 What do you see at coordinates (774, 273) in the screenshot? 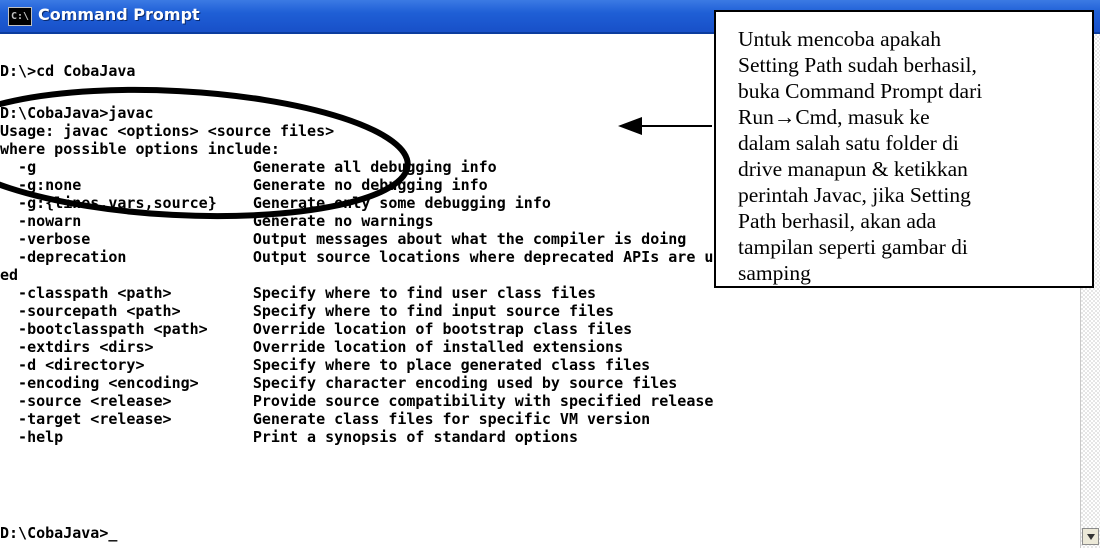
I see `annotation-line: samping` at bounding box center [774, 273].